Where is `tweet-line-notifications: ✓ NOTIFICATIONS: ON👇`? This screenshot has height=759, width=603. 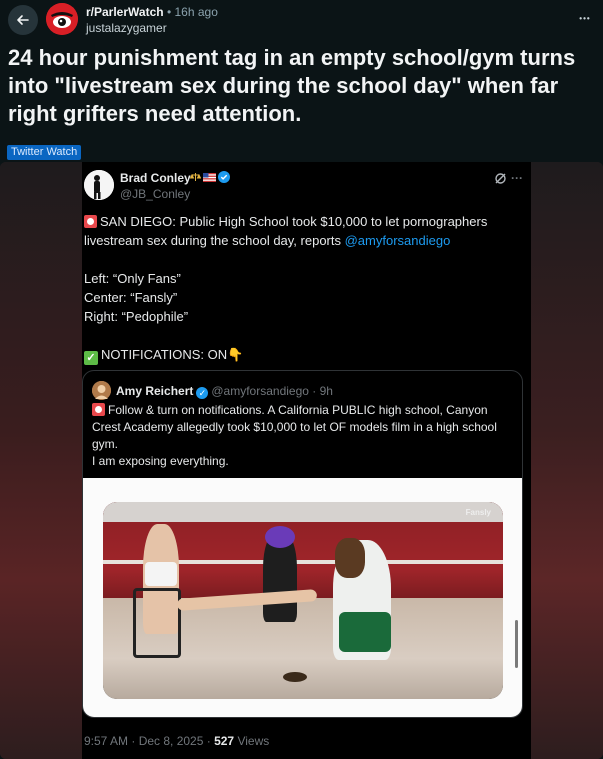 tweet-line-notifications: ✓ NOTIFICATIONS: ON👇 is located at coordinates (304, 355).